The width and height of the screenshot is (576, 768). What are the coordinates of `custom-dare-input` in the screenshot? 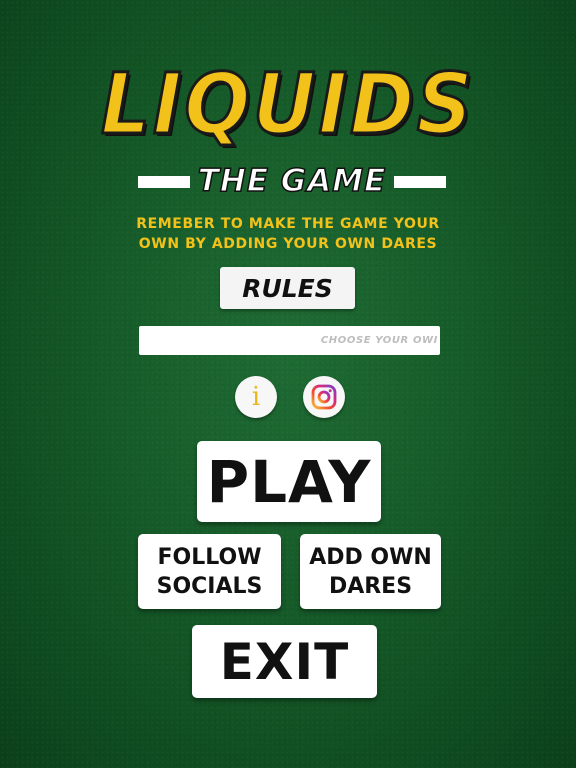 It's located at (289, 340).